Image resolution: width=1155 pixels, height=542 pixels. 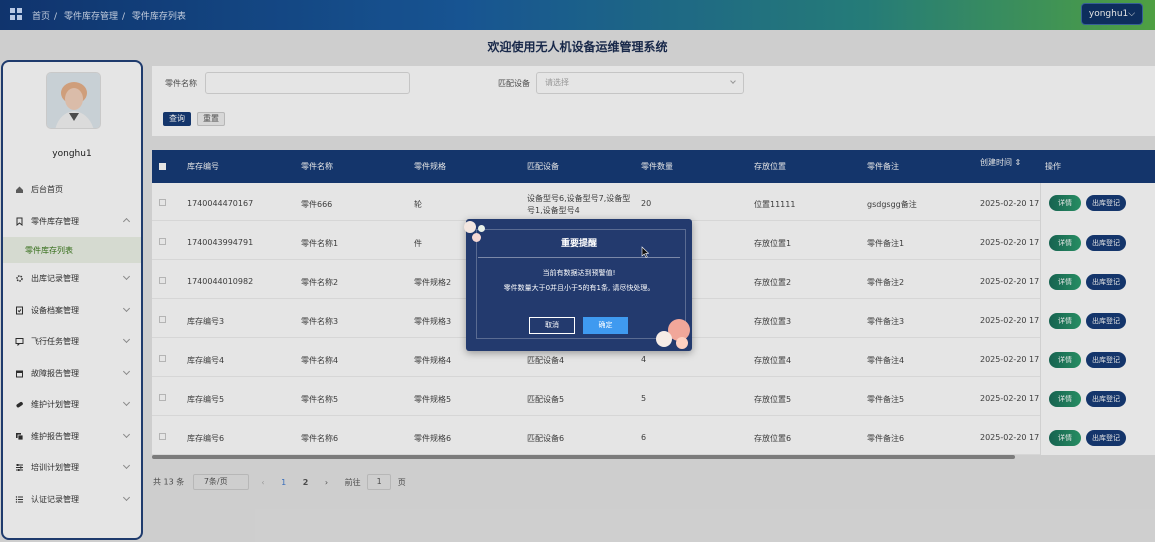 I want to click on confirm-button: 确定, so click(x=605, y=325).